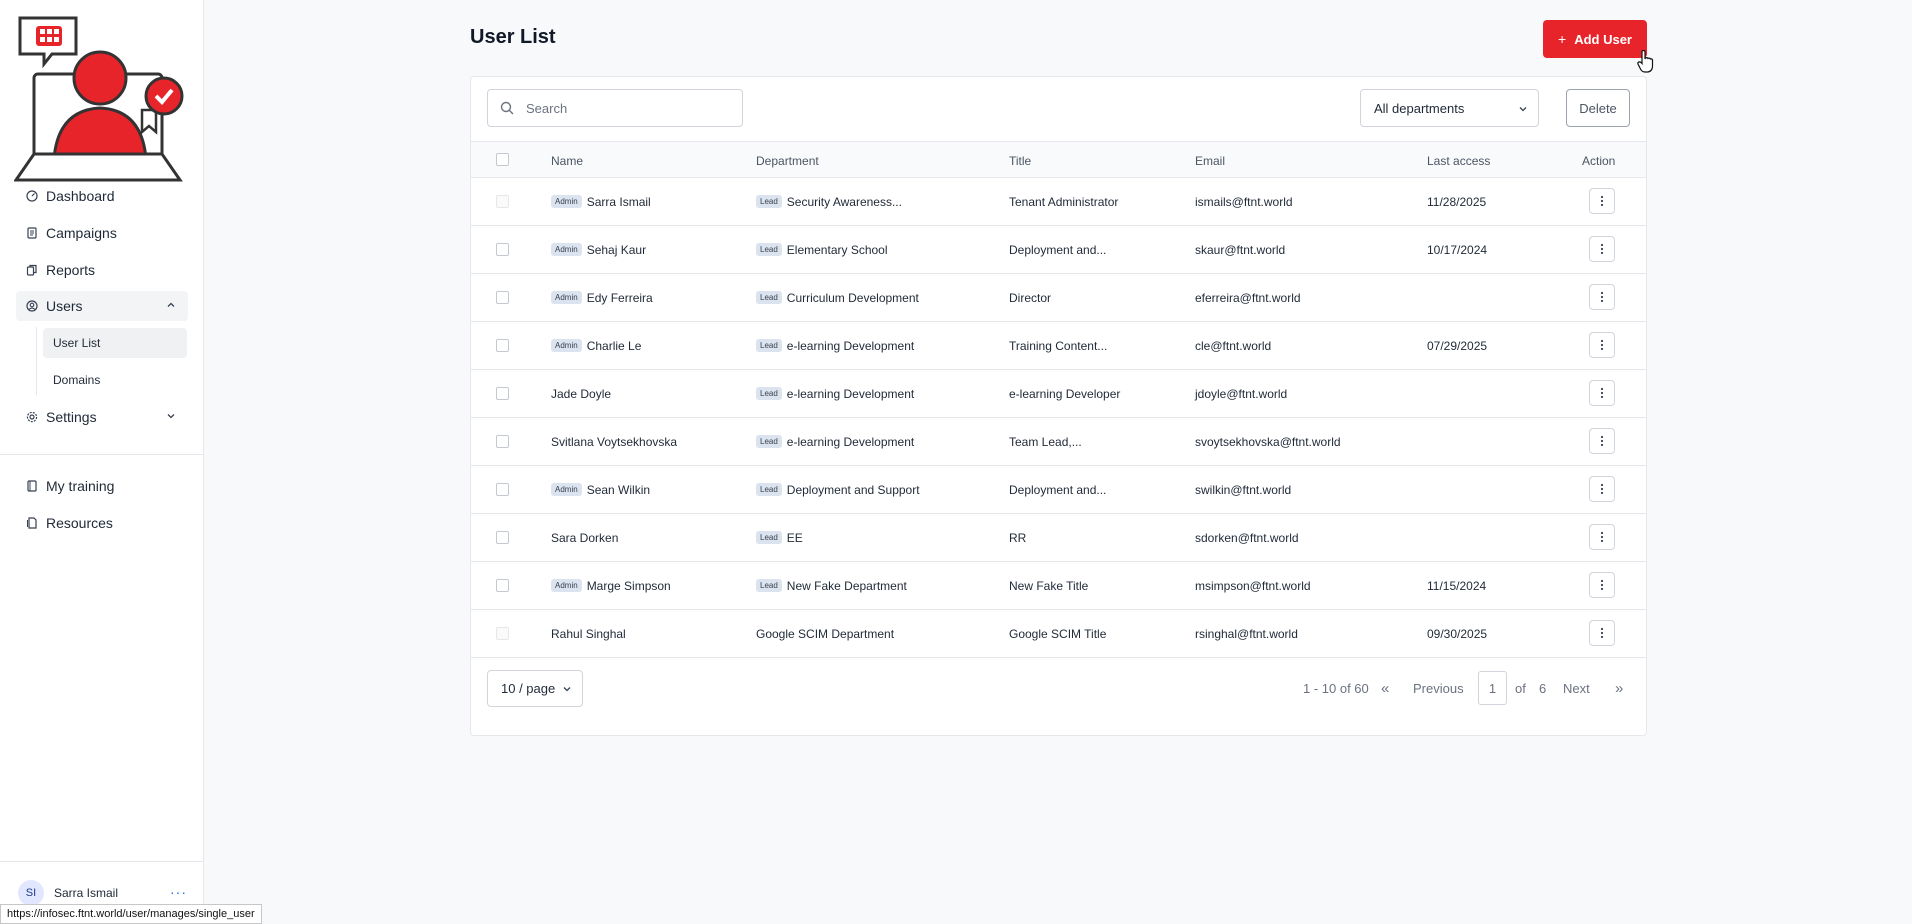 The height and width of the screenshot is (924, 1912). What do you see at coordinates (86, 893) in the screenshot?
I see `profile-name: Sarra Ismail` at bounding box center [86, 893].